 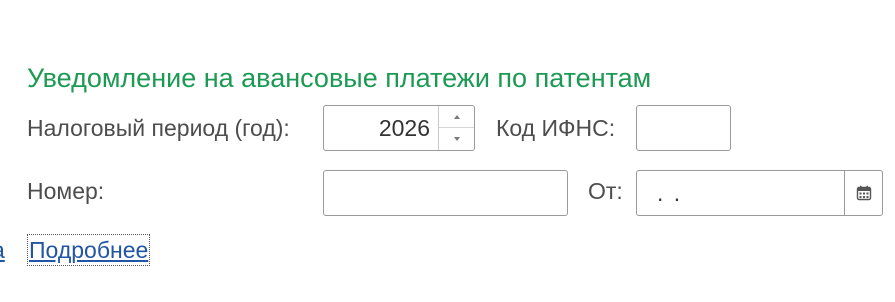 I want to click on date-field: . ., so click(x=759, y=193).